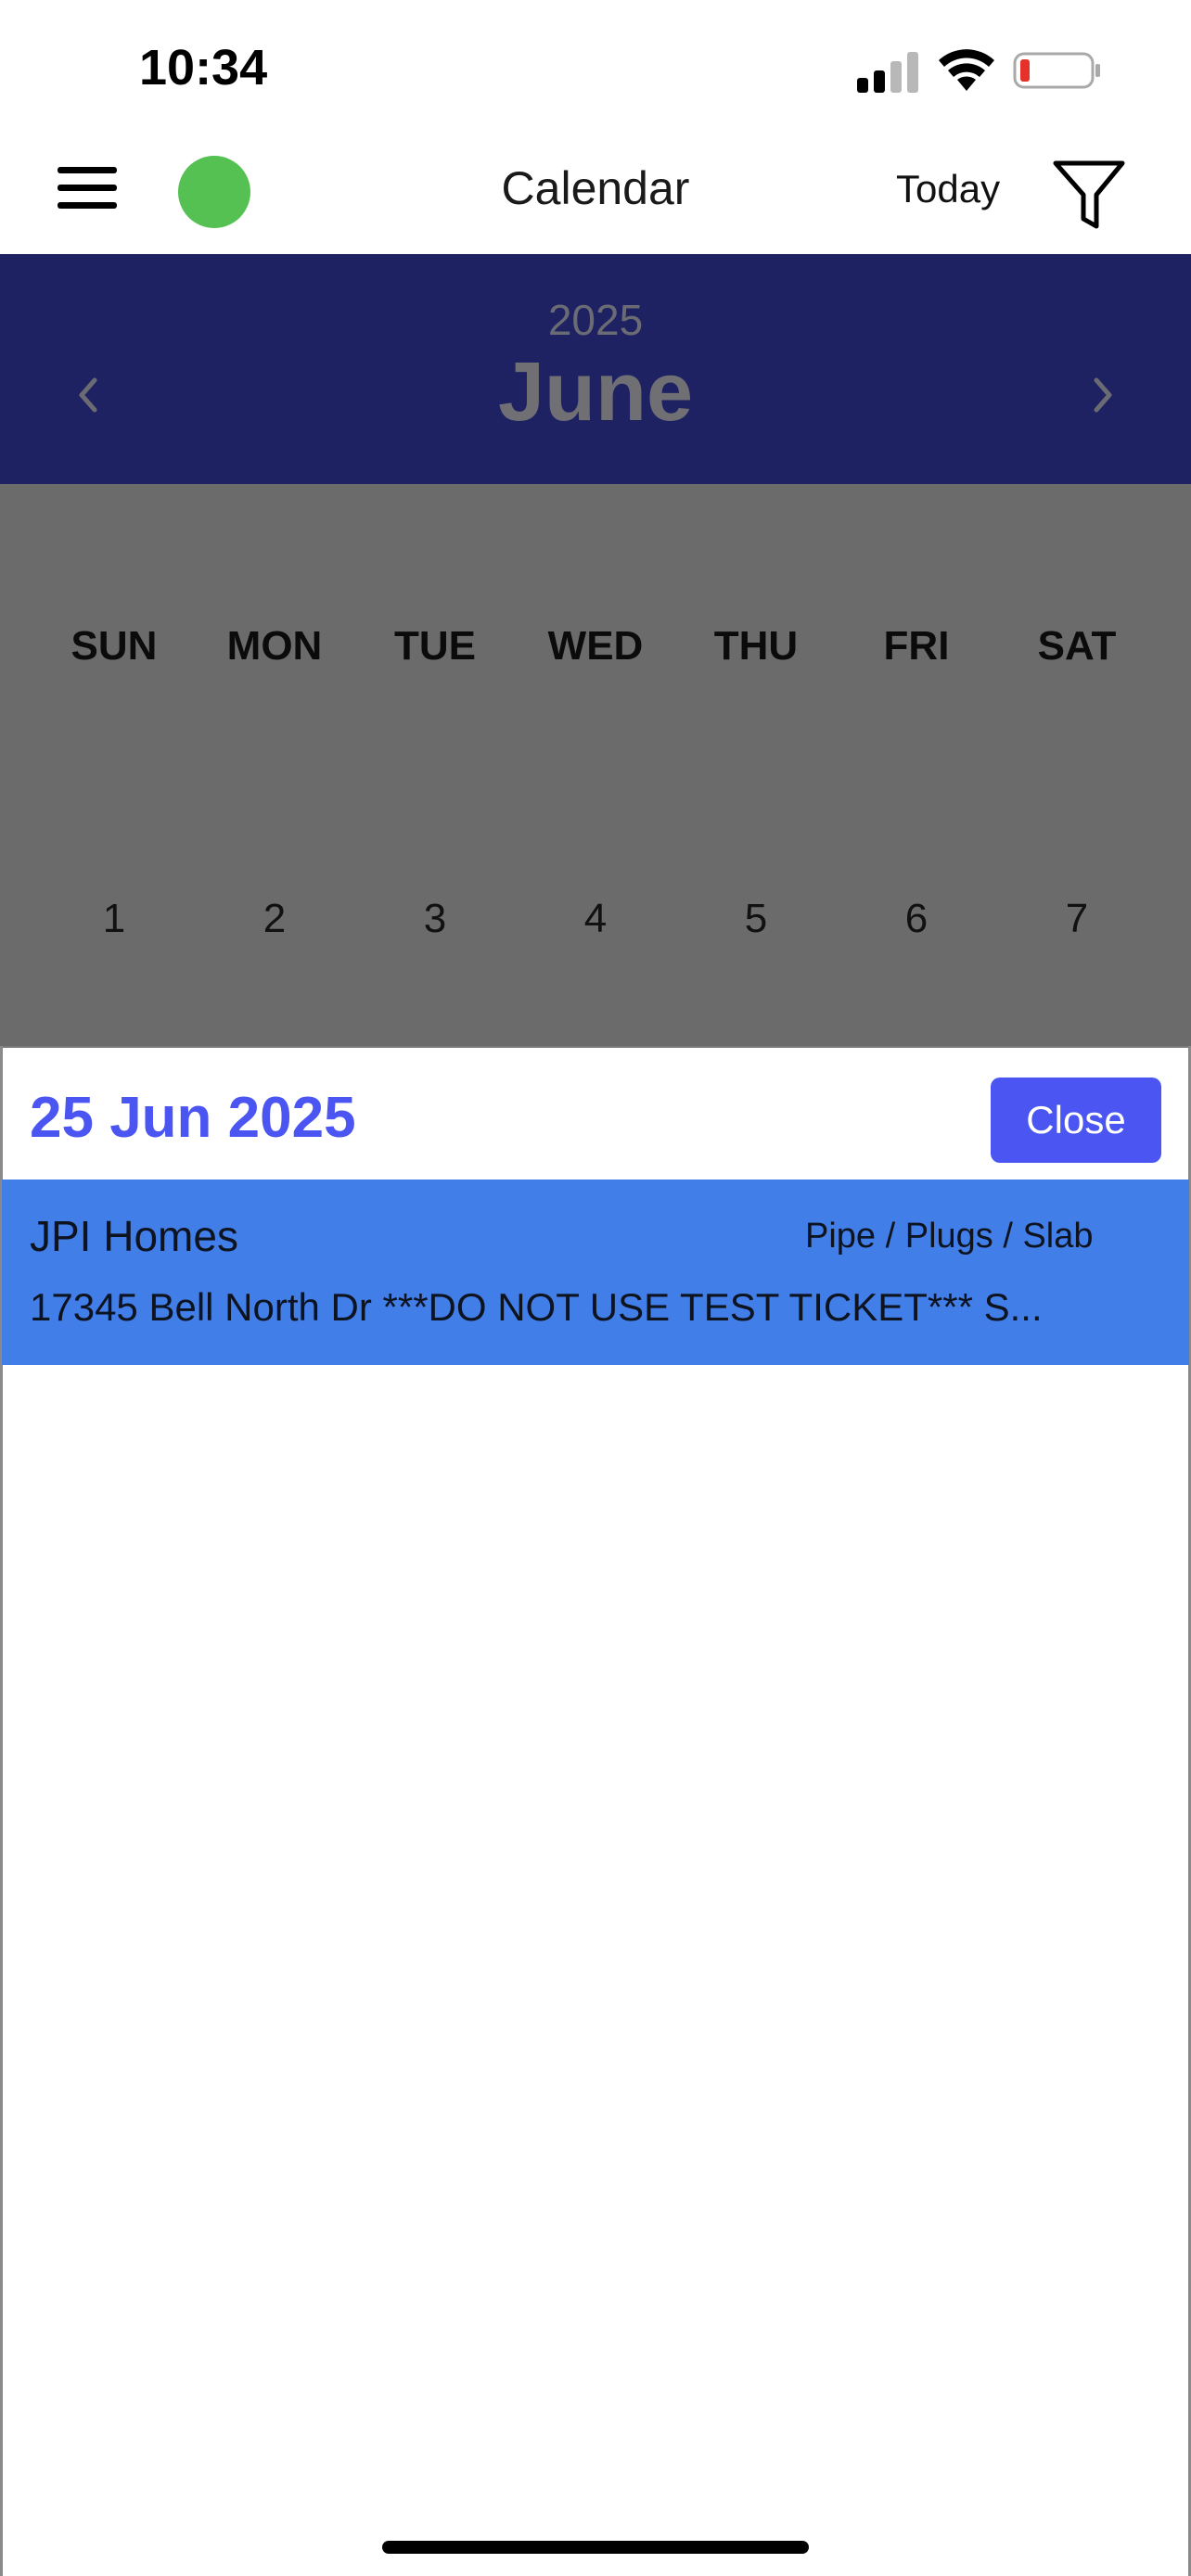  Describe the element at coordinates (114, 646) in the screenshot. I see `weekday-sun: SUN` at that location.